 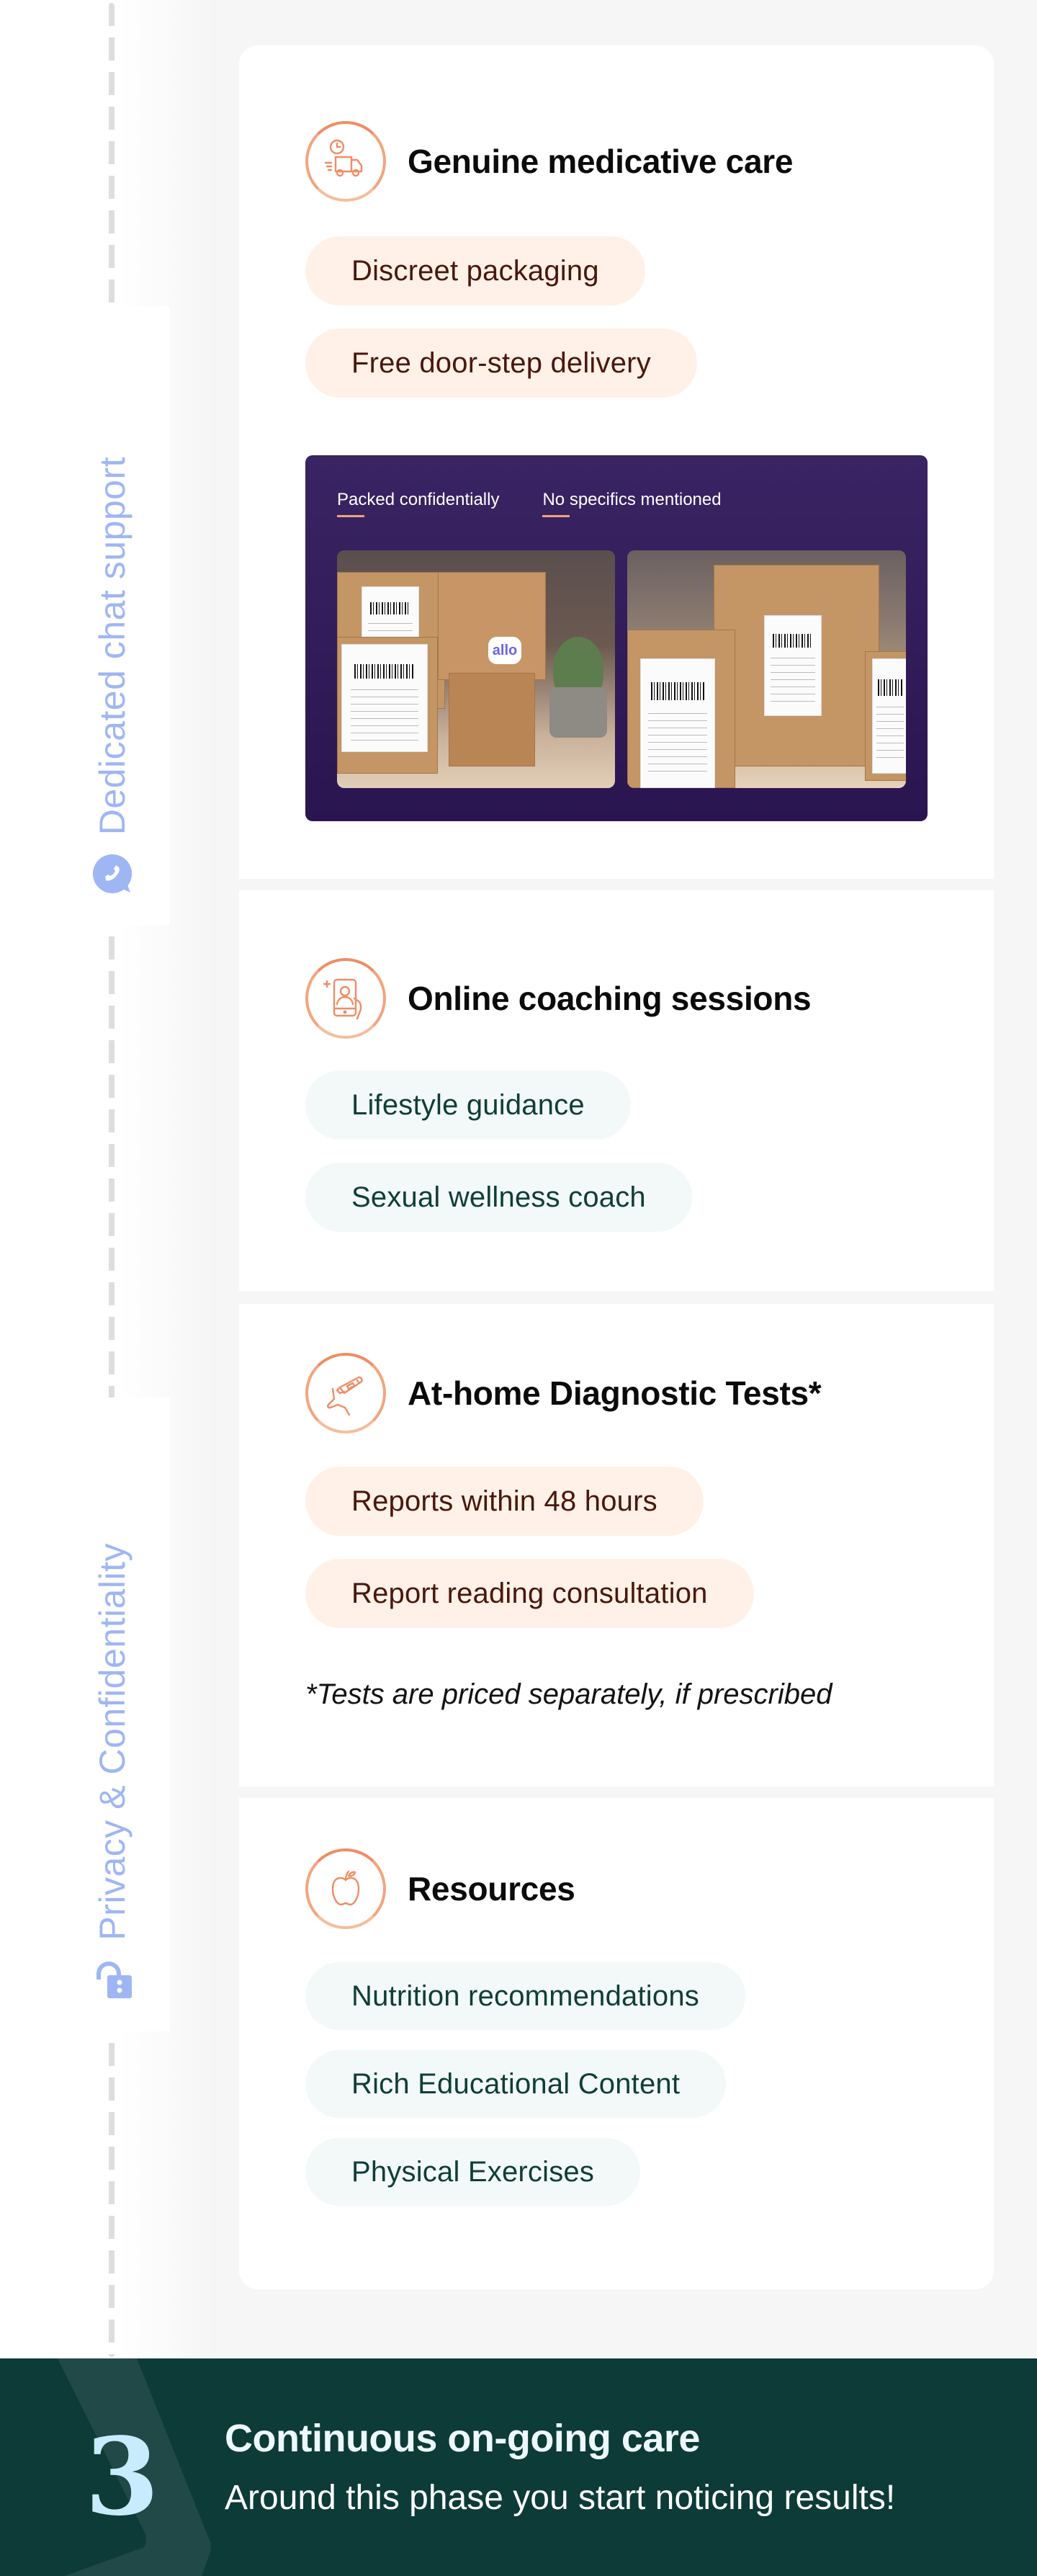 What do you see at coordinates (468, 1105) in the screenshot?
I see `feature-chip: Lifestyle guidance` at bounding box center [468, 1105].